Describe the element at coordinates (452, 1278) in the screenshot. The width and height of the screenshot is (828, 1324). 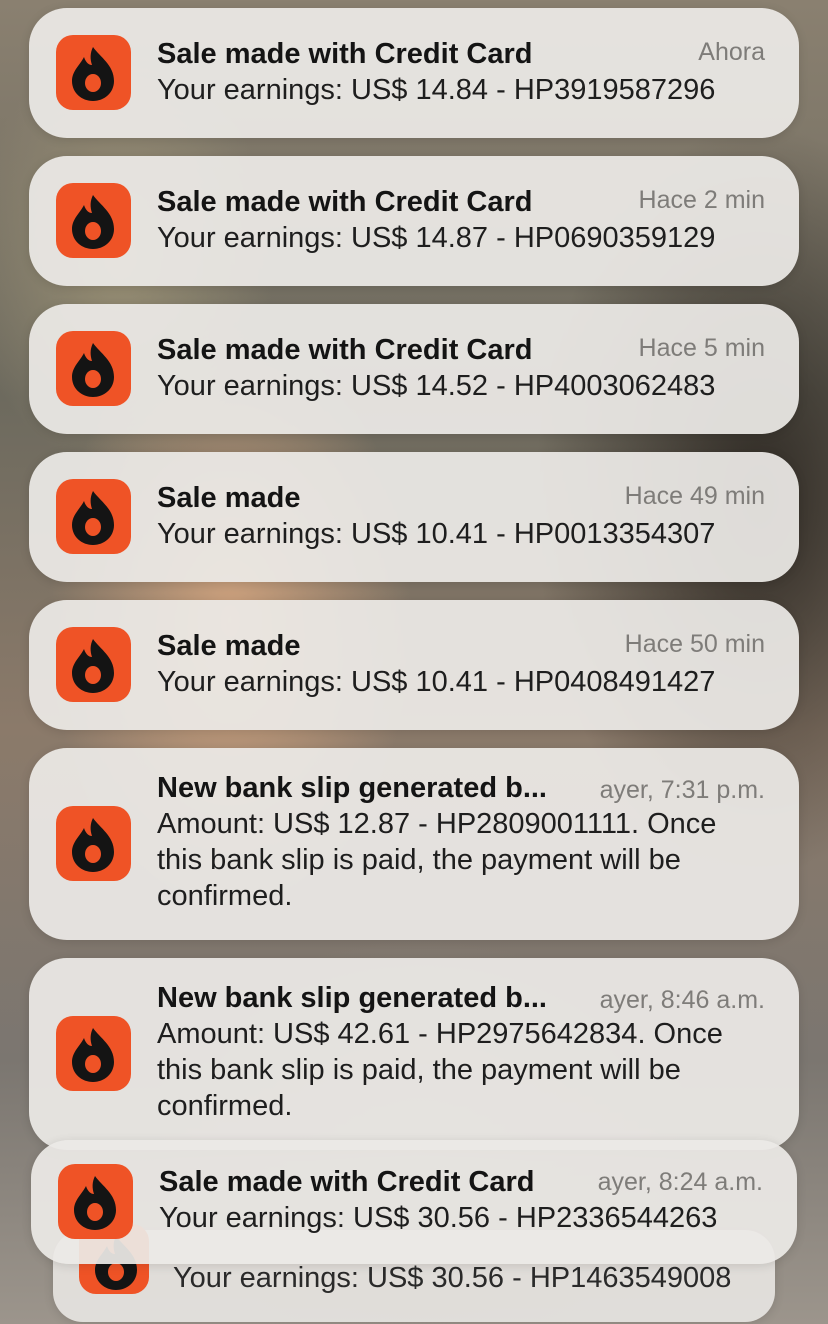
I see `notification-body: Your earnings: US$ 30.56 - HP1463549008` at that location.